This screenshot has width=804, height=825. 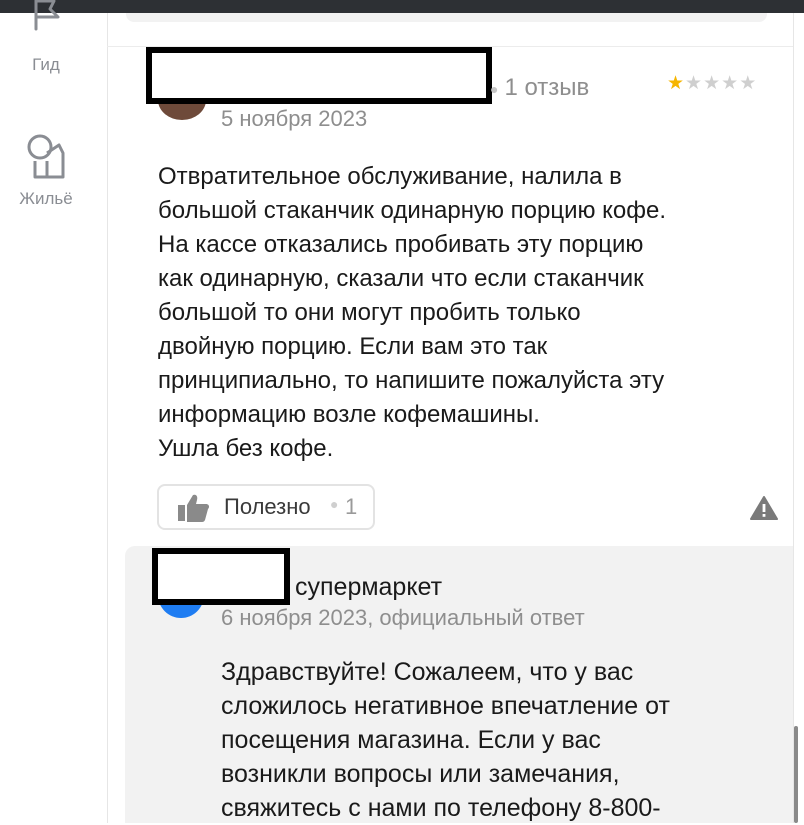 I want to click on text-line: свяжитесь с нами по телефону 8-800-, so click(x=441, y=808).